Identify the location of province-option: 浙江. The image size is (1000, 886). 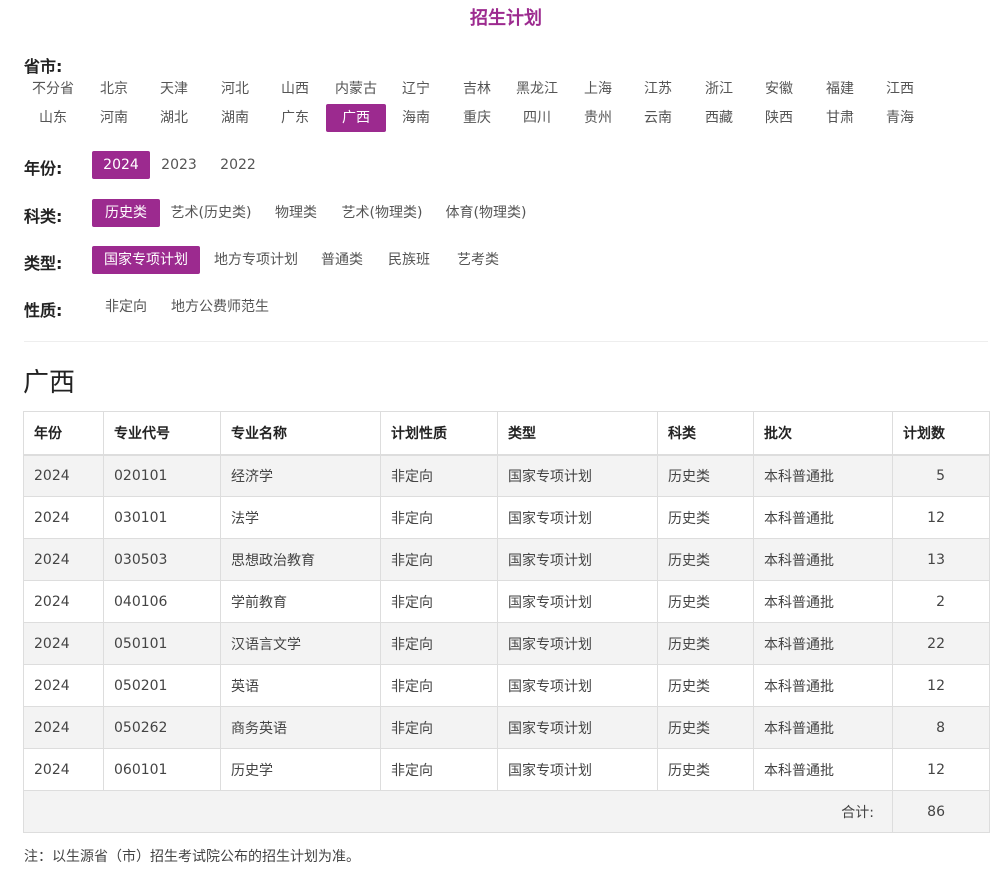
(719, 89).